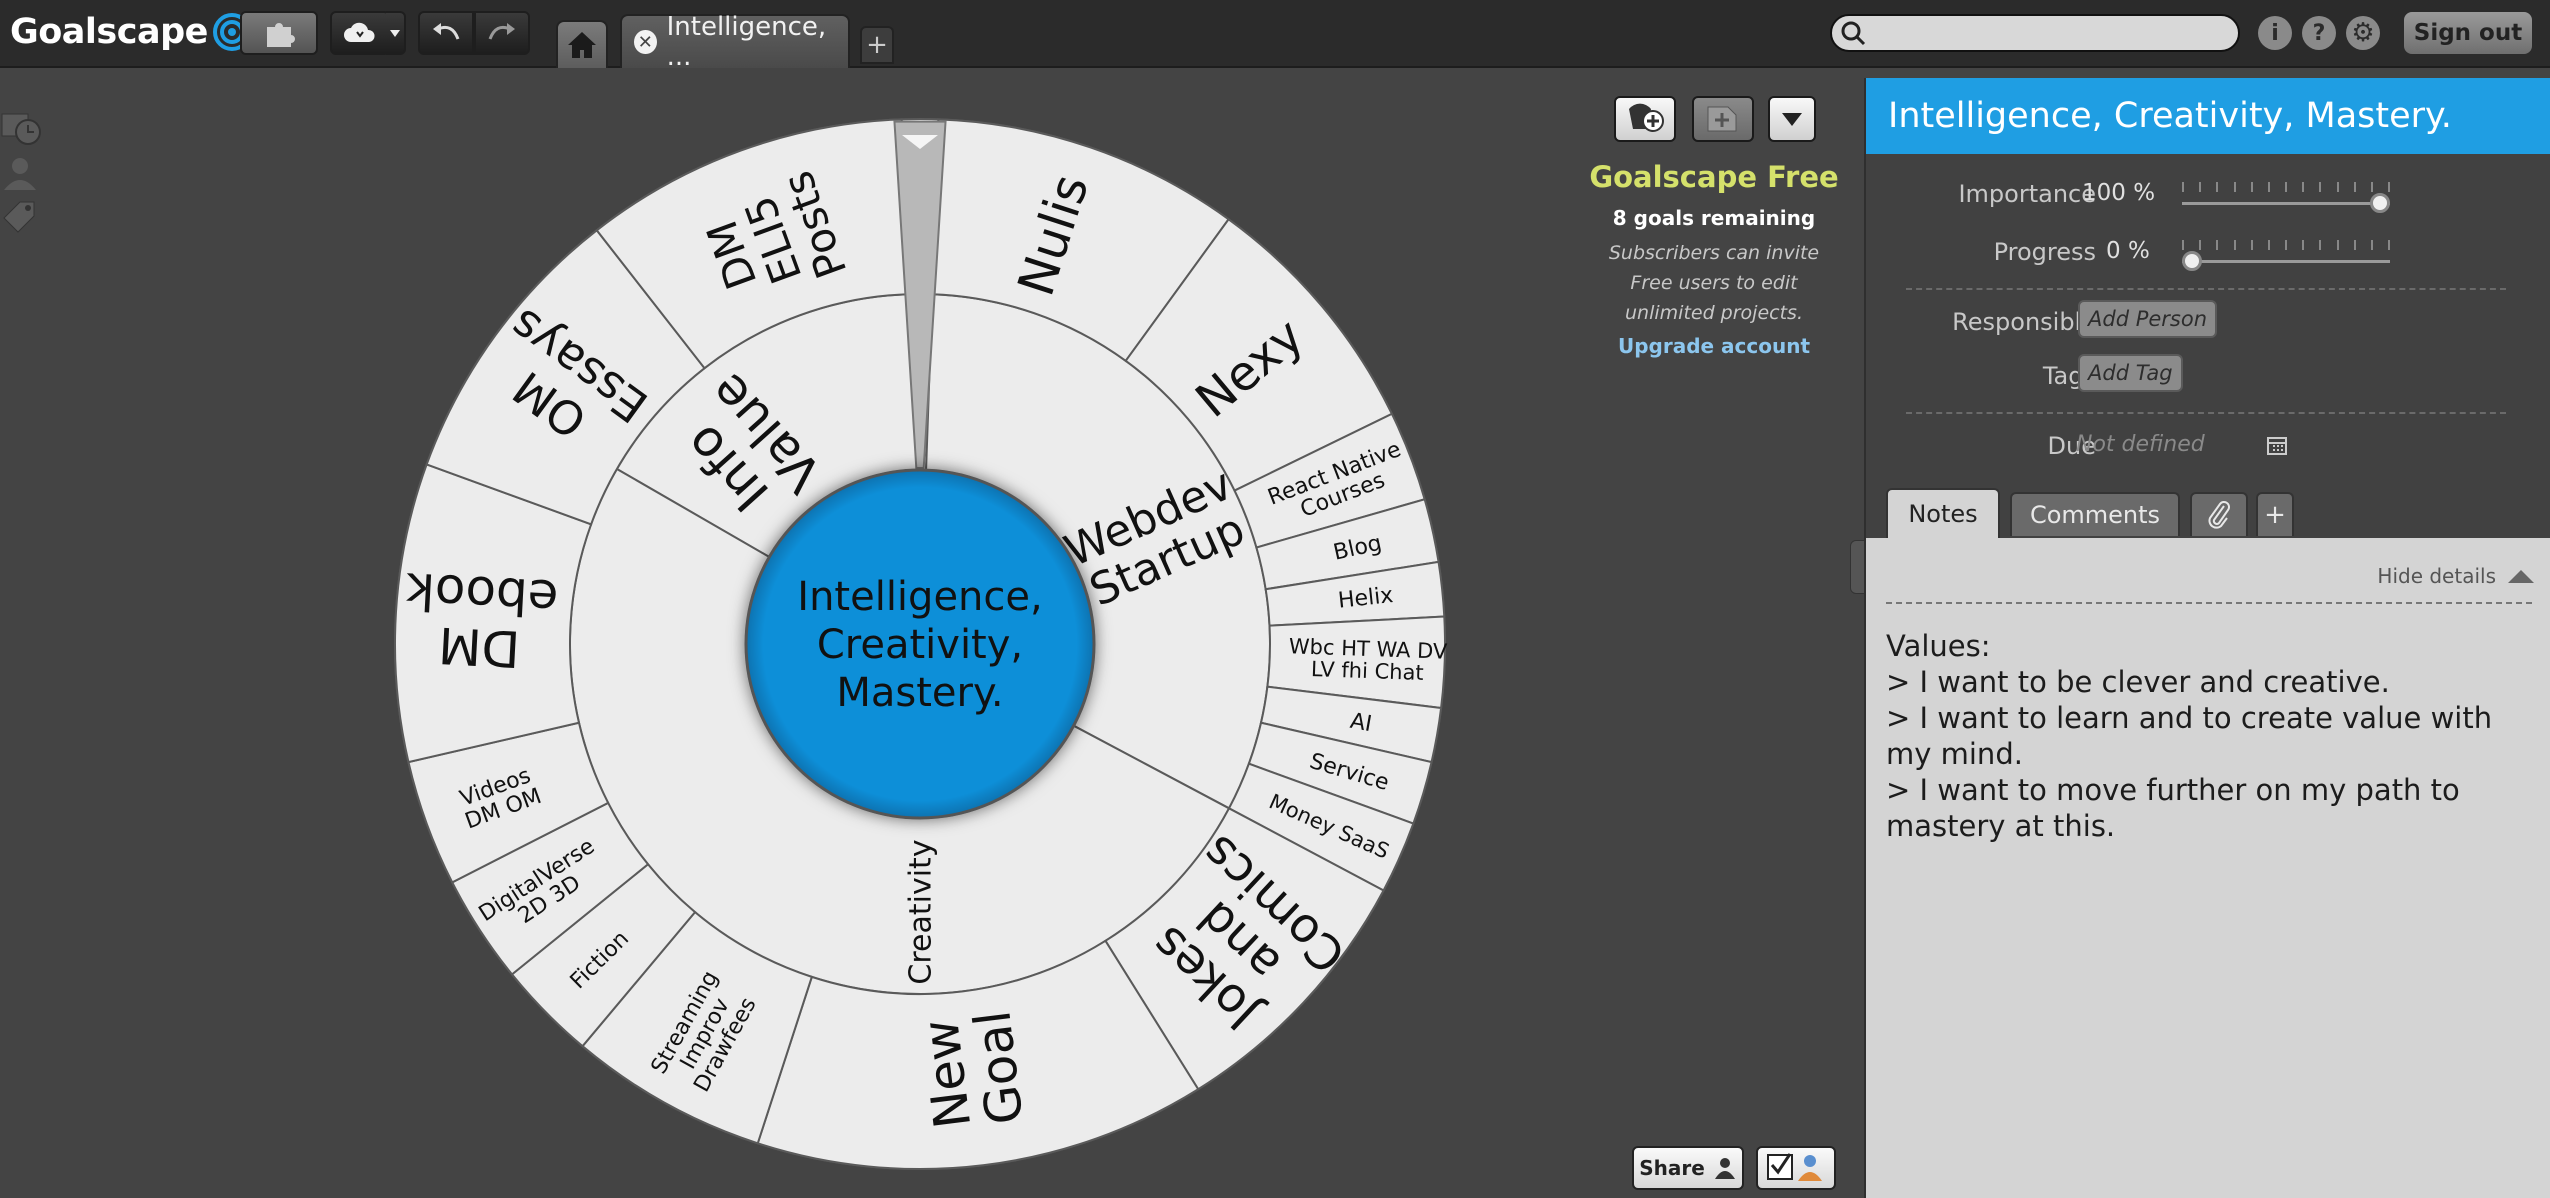 The height and width of the screenshot is (1198, 2550). I want to click on upgrade-account-link: Upgrade account, so click(1714, 346).